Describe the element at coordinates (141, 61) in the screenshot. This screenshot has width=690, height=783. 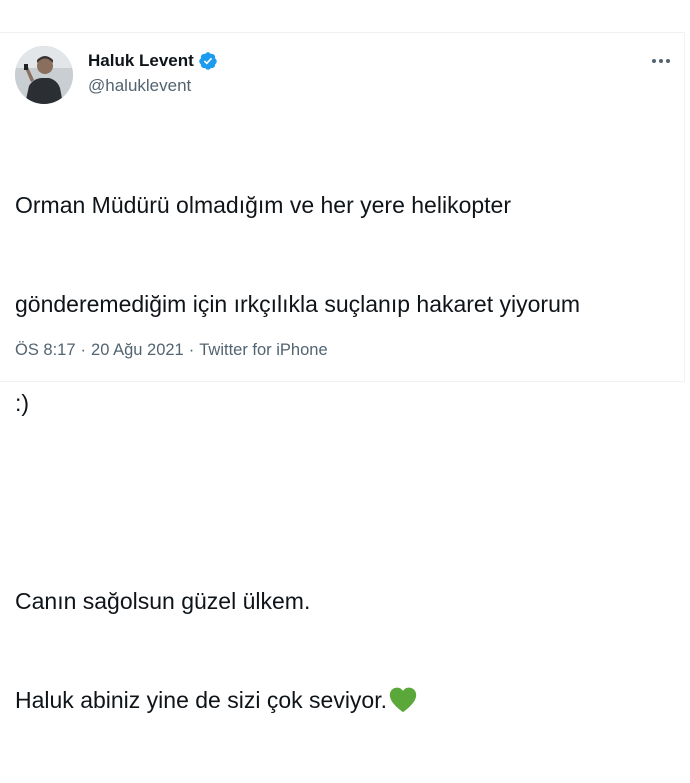
I see `author-display-name: Haluk Levent` at that location.